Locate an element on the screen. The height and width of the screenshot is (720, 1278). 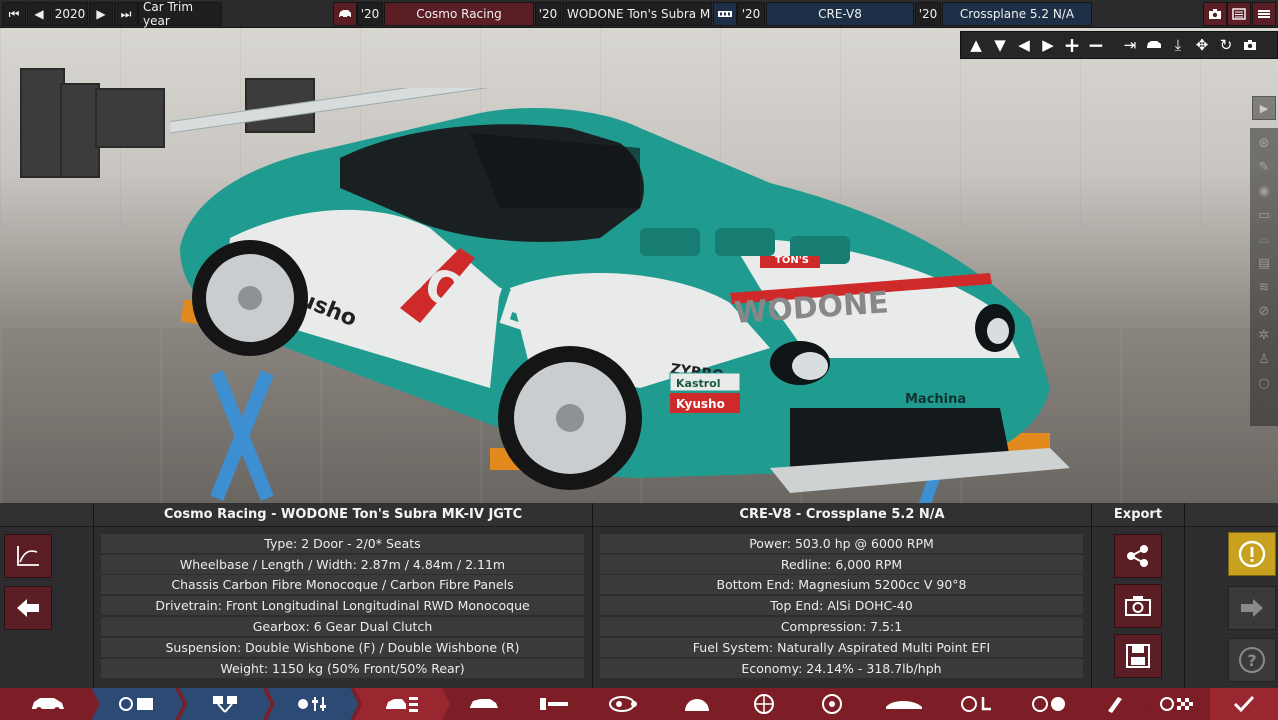
next-icon: ▶ is located at coordinates (101, 14).